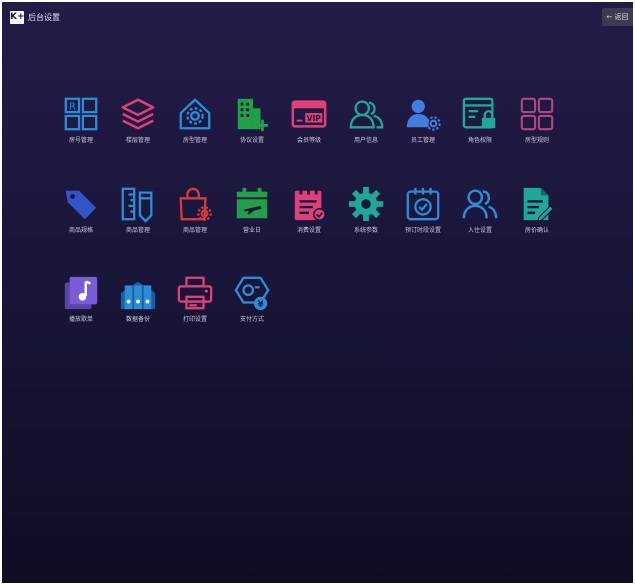 Image resolution: width=635 pixels, height=585 pixels. I want to click on settings-tile: 预订时段设置, so click(423, 220).